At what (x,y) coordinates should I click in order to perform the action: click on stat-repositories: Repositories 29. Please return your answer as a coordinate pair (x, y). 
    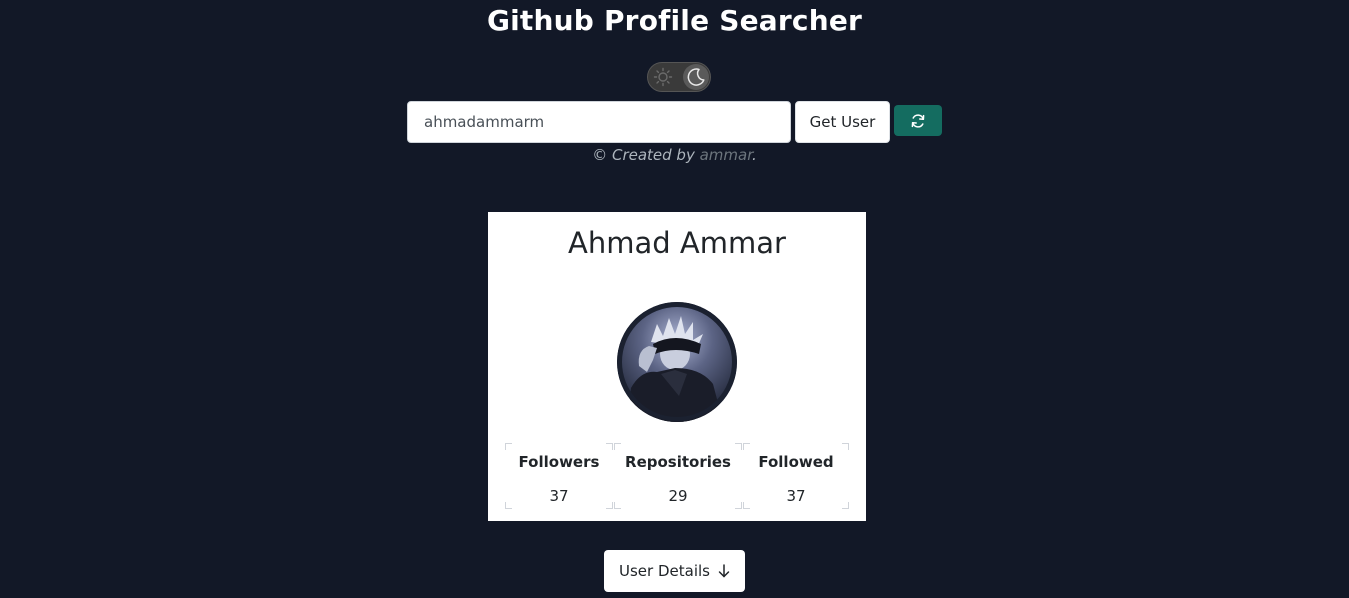
    Looking at the image, I should click on (678, 476).